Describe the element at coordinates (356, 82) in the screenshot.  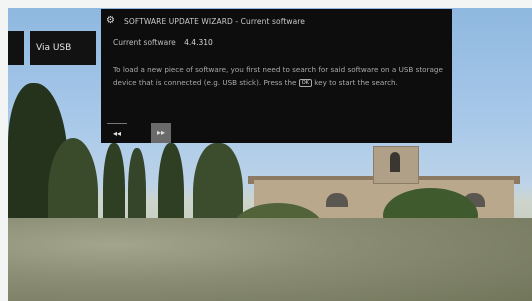
I see `instruction-part2: key to start the search.` at that location.